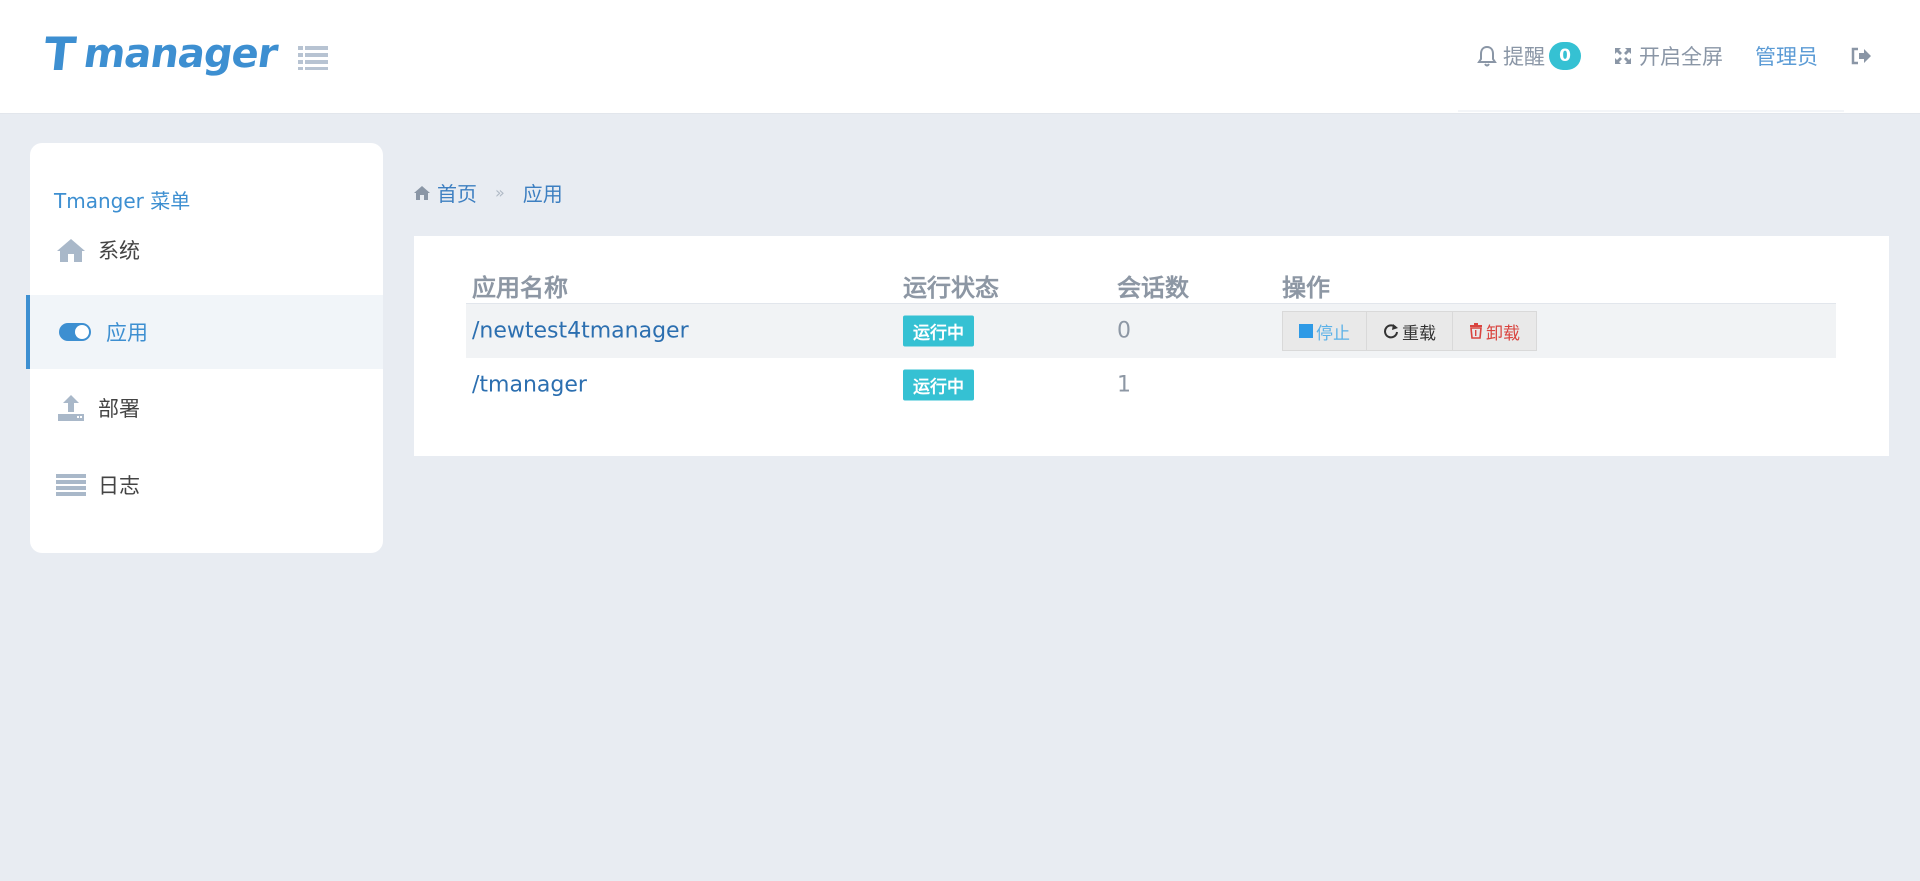  Describe the element at coordinates (1151, 385) in the screenshot. I see `table-row: /tmanager 运行中 1` at that location.